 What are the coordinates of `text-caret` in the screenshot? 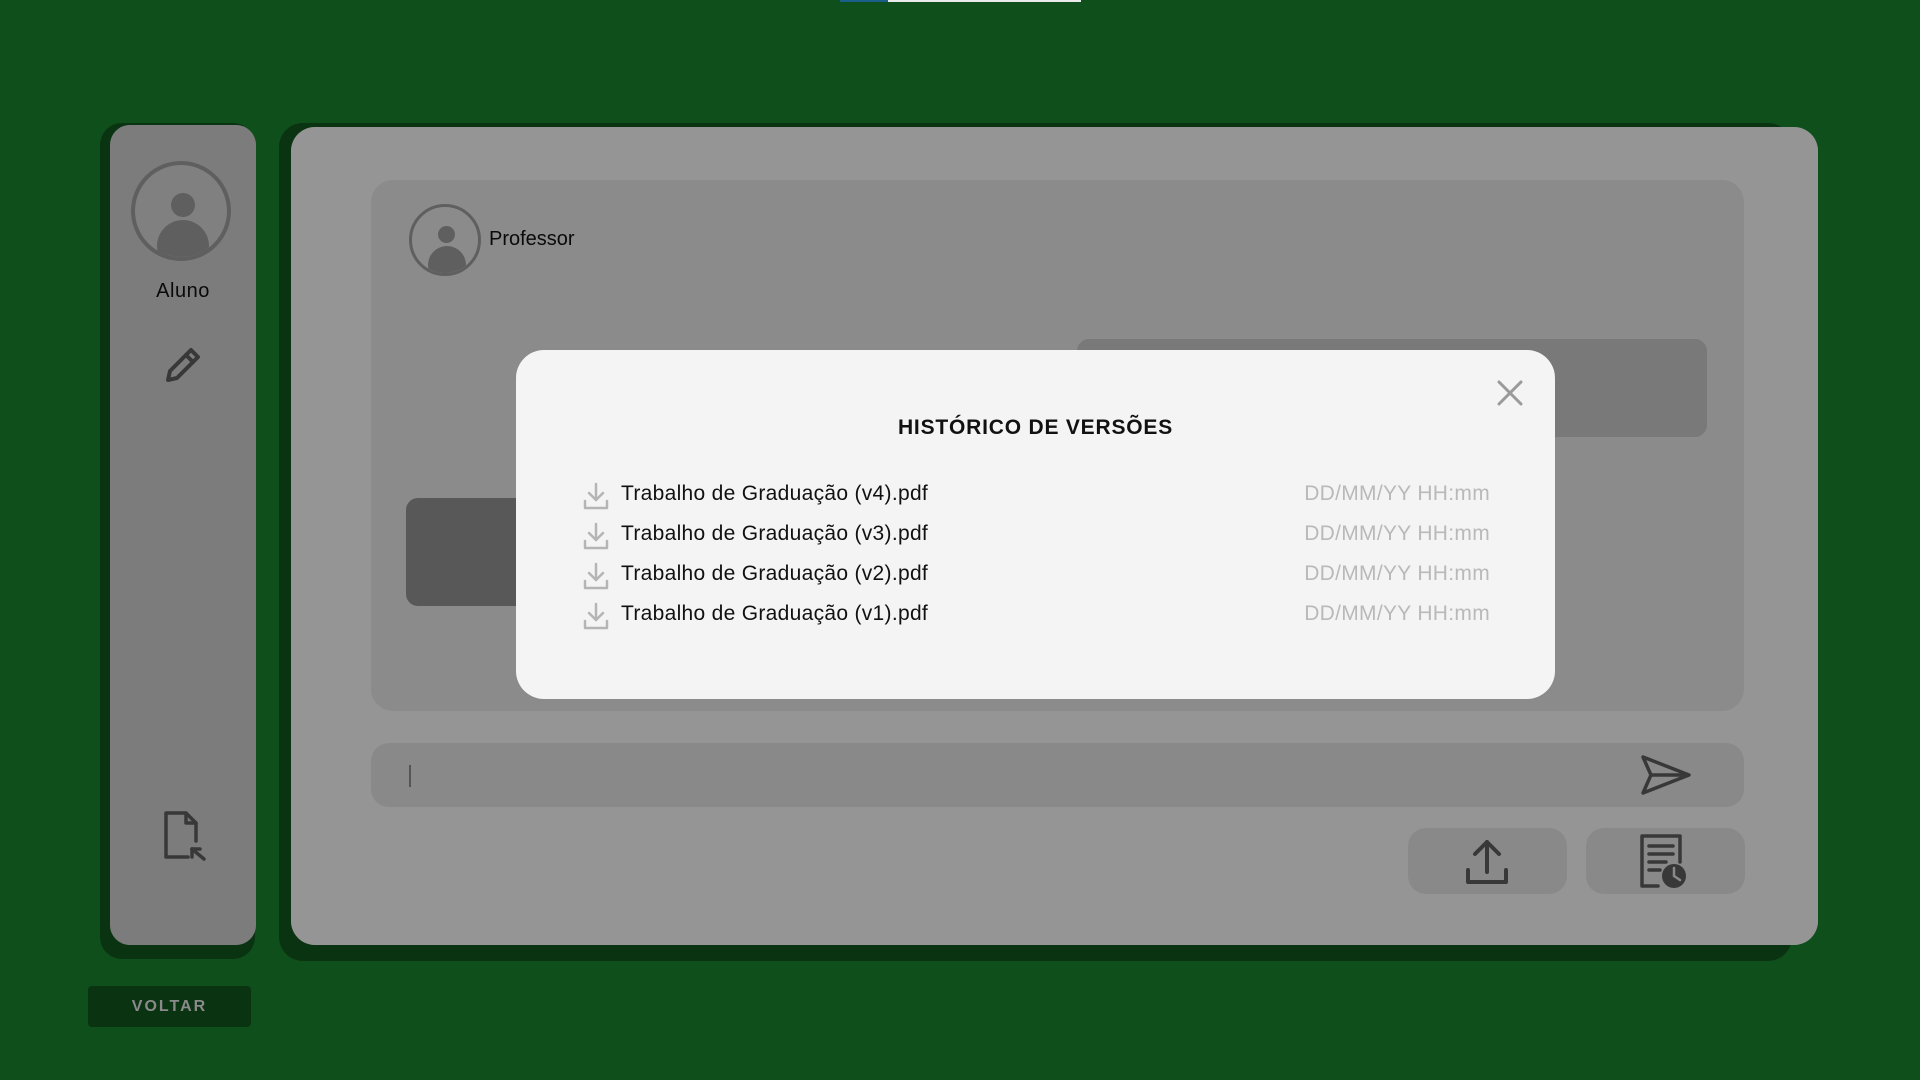 It's located at (410, 776).